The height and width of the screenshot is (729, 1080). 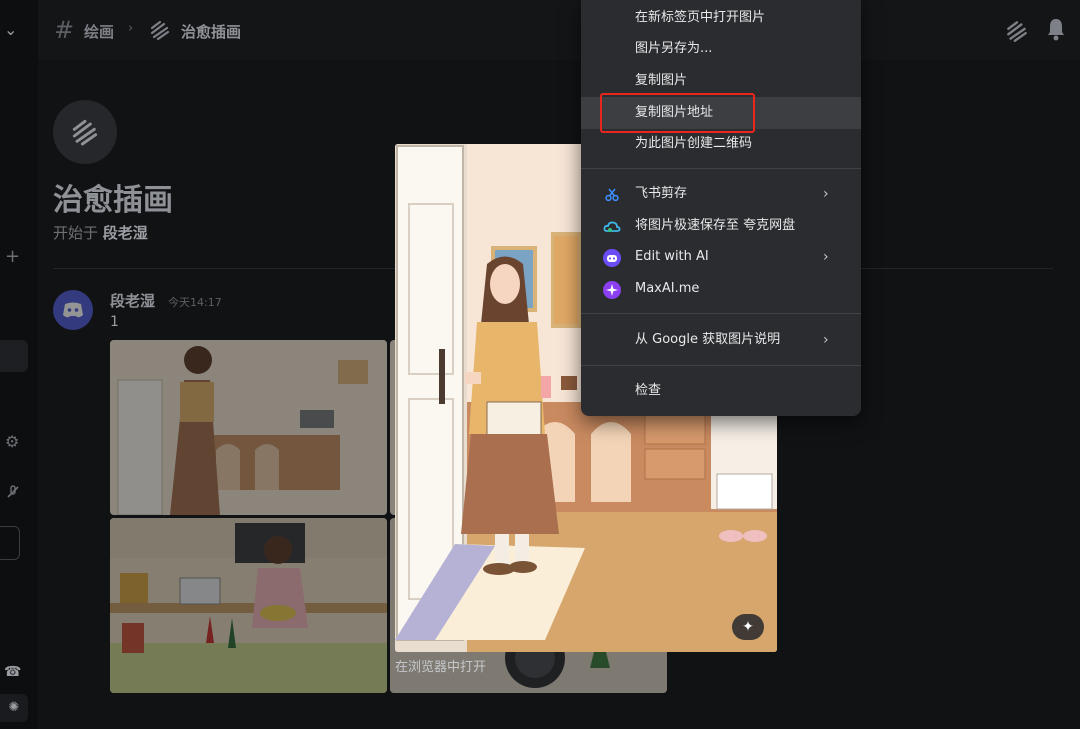 What do you see at coordinates (100, 232) in the screenshot?
I see `thread-started-by: 开始于 段老湿` at bounding box center [100, 232].